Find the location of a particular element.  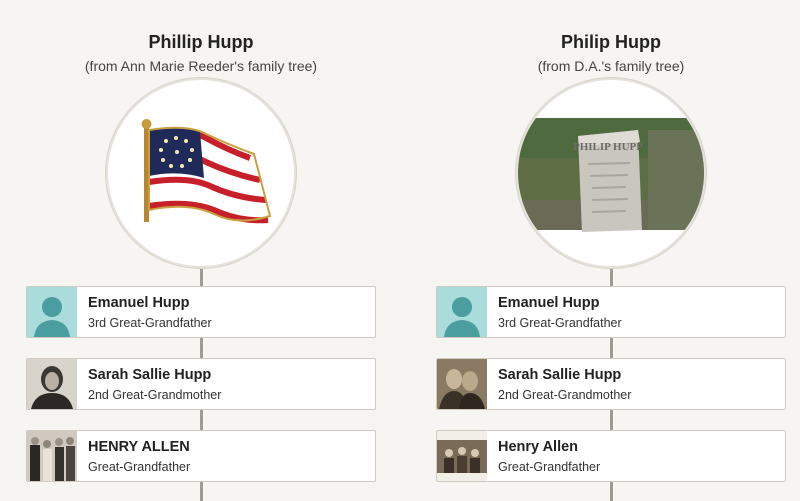

family-photo-icon is located at coordinates (462, 456).